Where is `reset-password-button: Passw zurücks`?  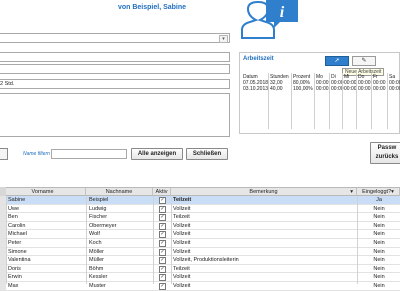 reset-password-button: Passw zurücks is located at coordinates (385, 153).